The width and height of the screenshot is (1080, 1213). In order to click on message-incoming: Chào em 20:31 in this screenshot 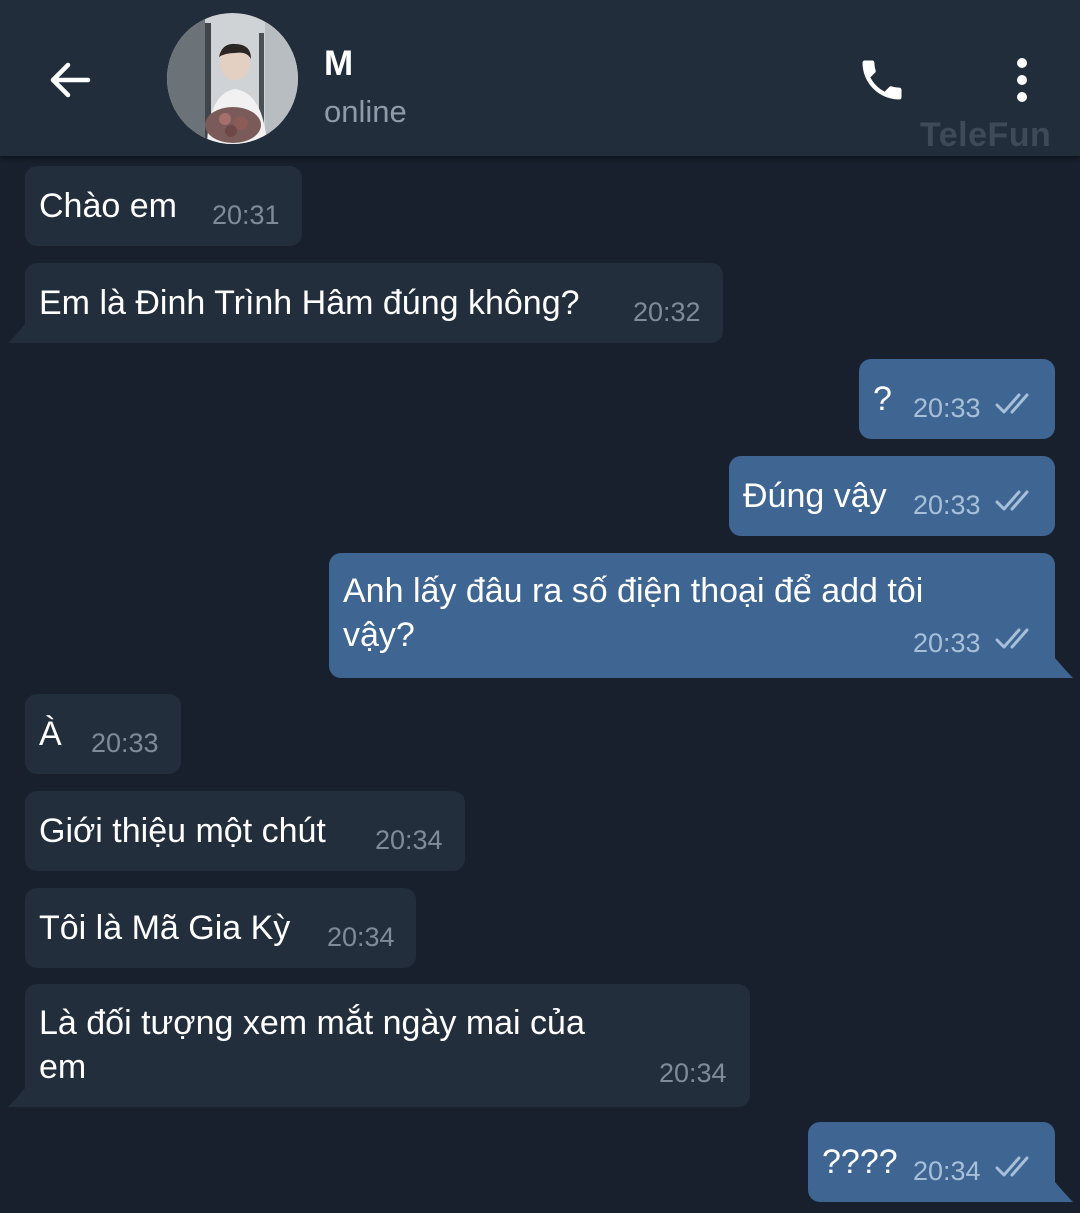, I will do `click(163, 206)`.